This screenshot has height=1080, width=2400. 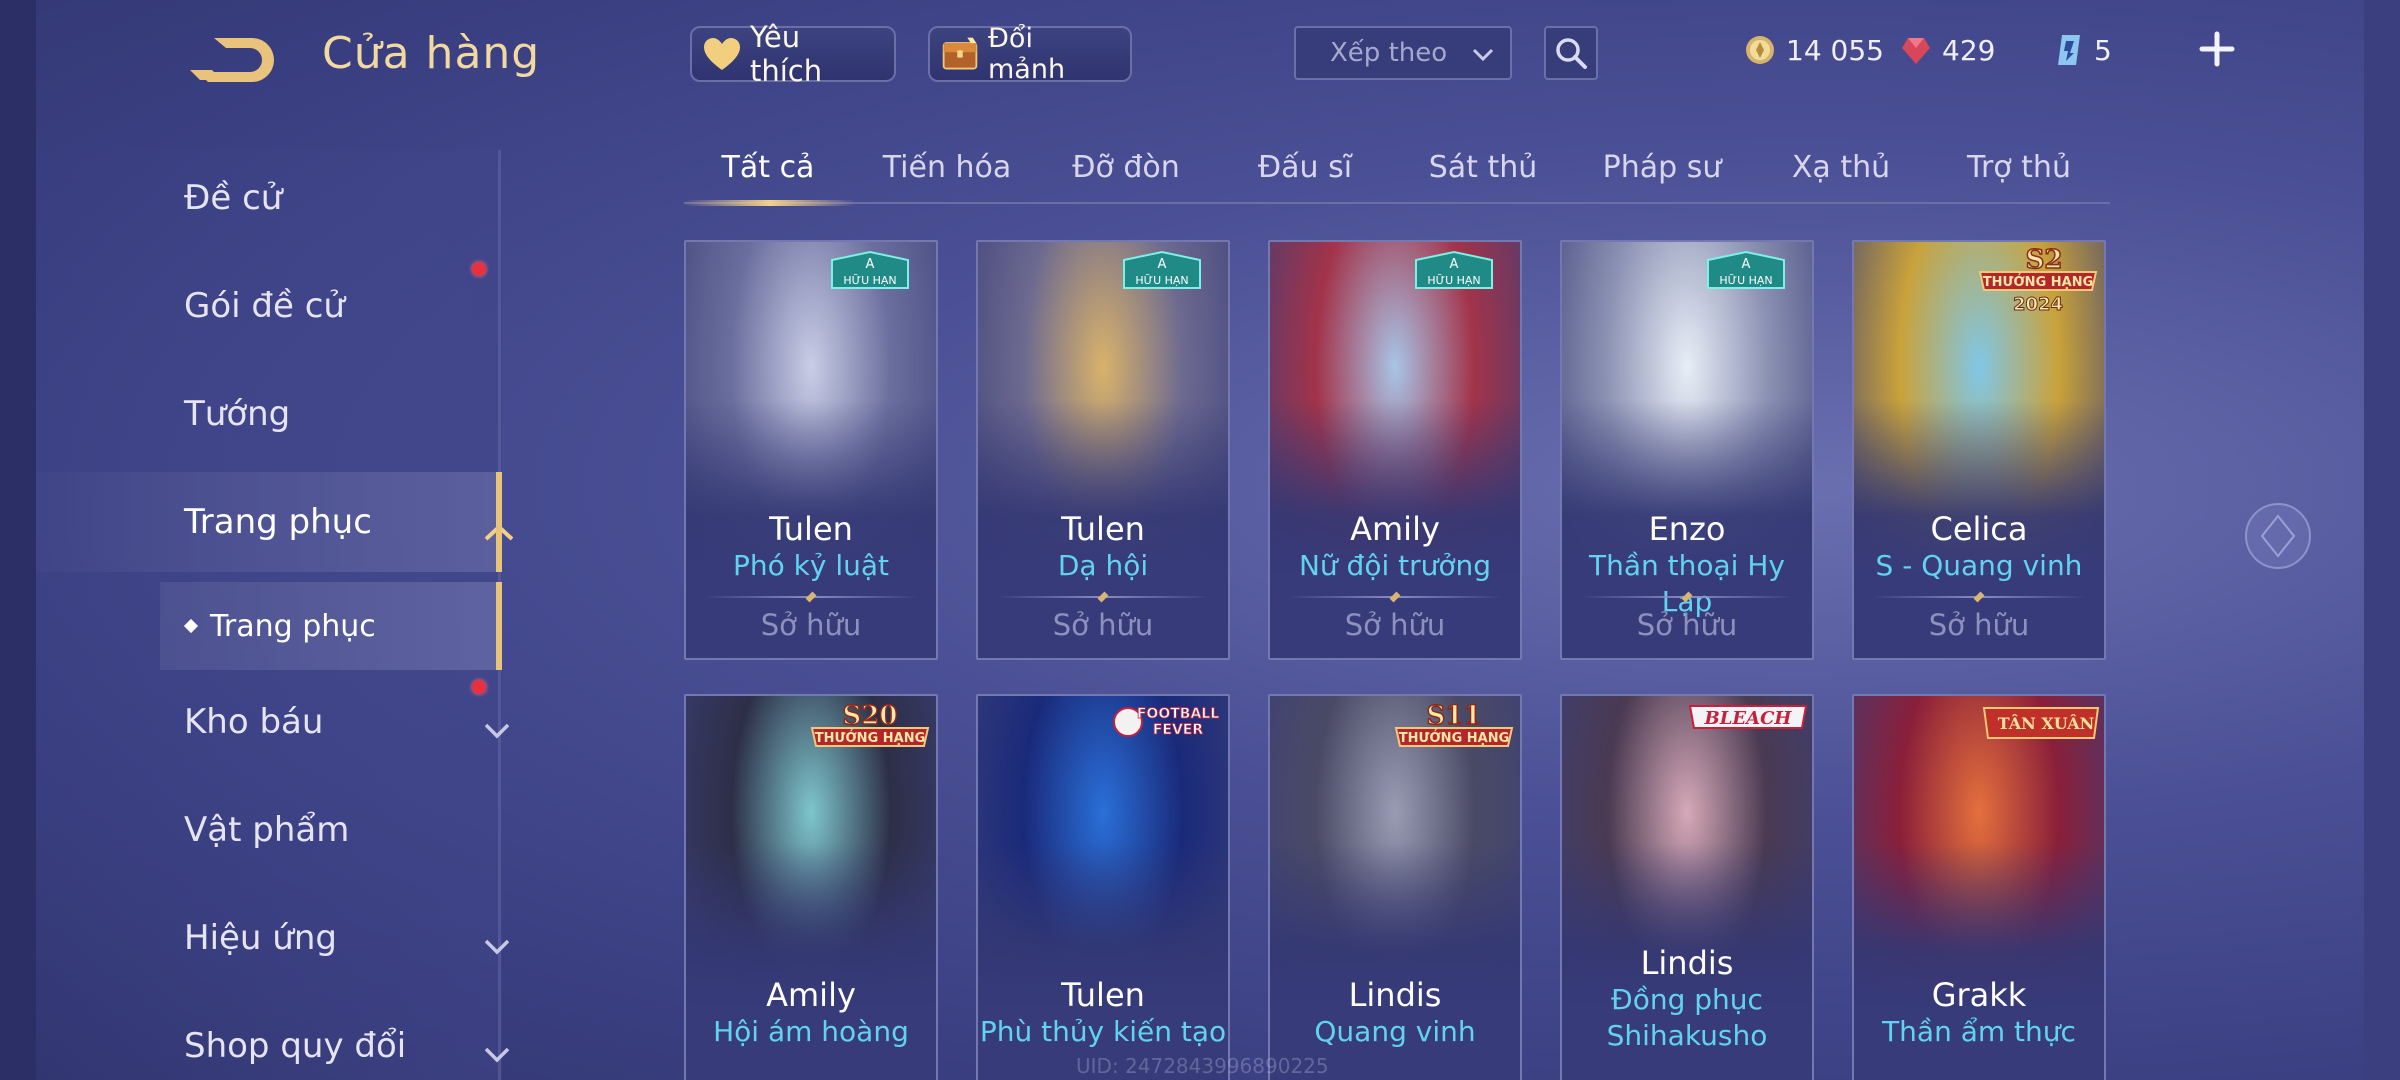 I want to click on skin-card: TÂN XUÂN Grakk Thần ẩm thực, so click(x=1979, y=887).